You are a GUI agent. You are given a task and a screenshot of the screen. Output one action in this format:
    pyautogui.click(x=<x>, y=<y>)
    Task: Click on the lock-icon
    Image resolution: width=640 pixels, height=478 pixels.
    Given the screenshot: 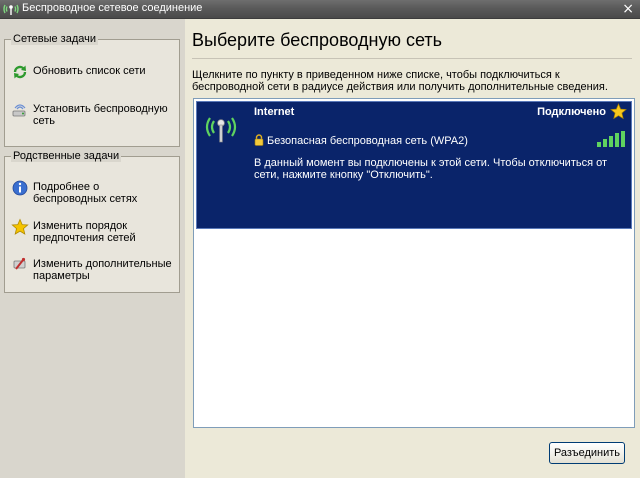 What is the action you would take?
    pyautogui.click(x=259, y=140)
    